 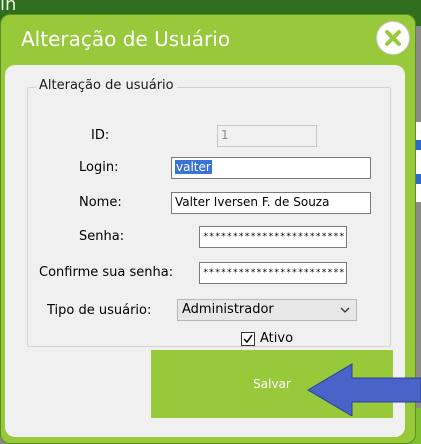 What do you see at coordinates (102, 236) in the screenshot?
I see `senha-label: Senha:` at bounding box center [102, 236].